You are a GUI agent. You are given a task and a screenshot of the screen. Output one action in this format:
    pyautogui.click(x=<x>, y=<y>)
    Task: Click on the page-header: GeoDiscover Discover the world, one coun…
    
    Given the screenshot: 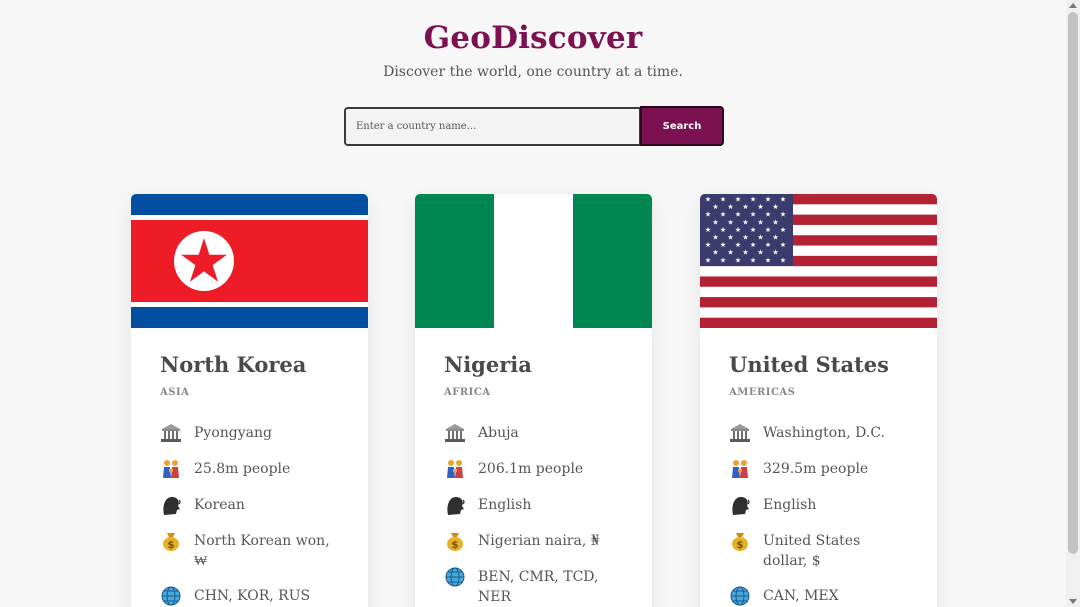 What is the action you would take?
    pyautogui.click(x=533, y=50)
    